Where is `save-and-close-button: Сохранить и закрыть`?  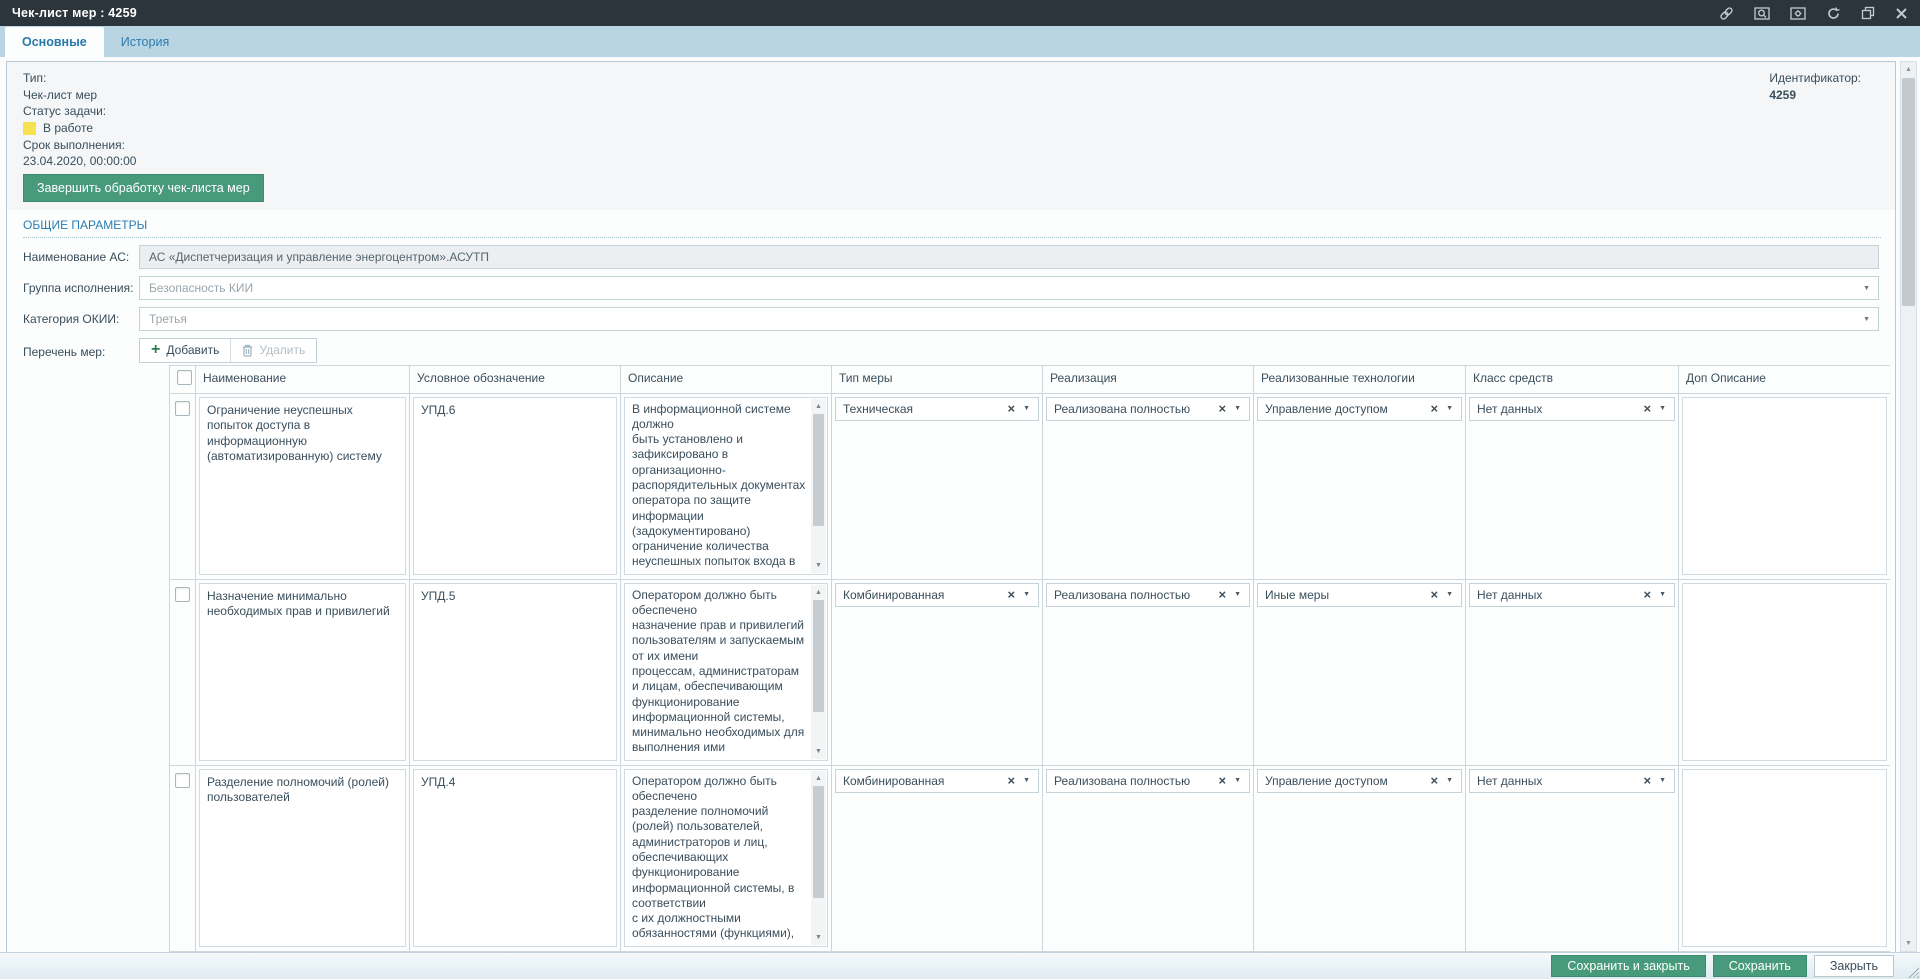
save-and-close-button: Сохранить и закрыть is located at coordinates (1628, 966).